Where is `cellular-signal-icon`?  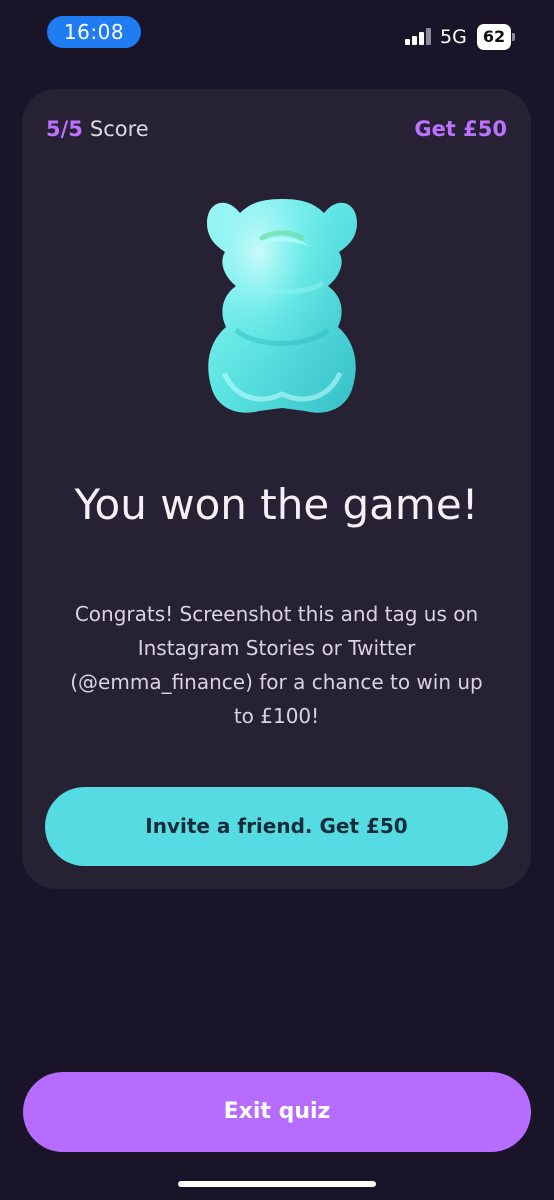 cellular-signal-icon is located at coordinates (418, 36).